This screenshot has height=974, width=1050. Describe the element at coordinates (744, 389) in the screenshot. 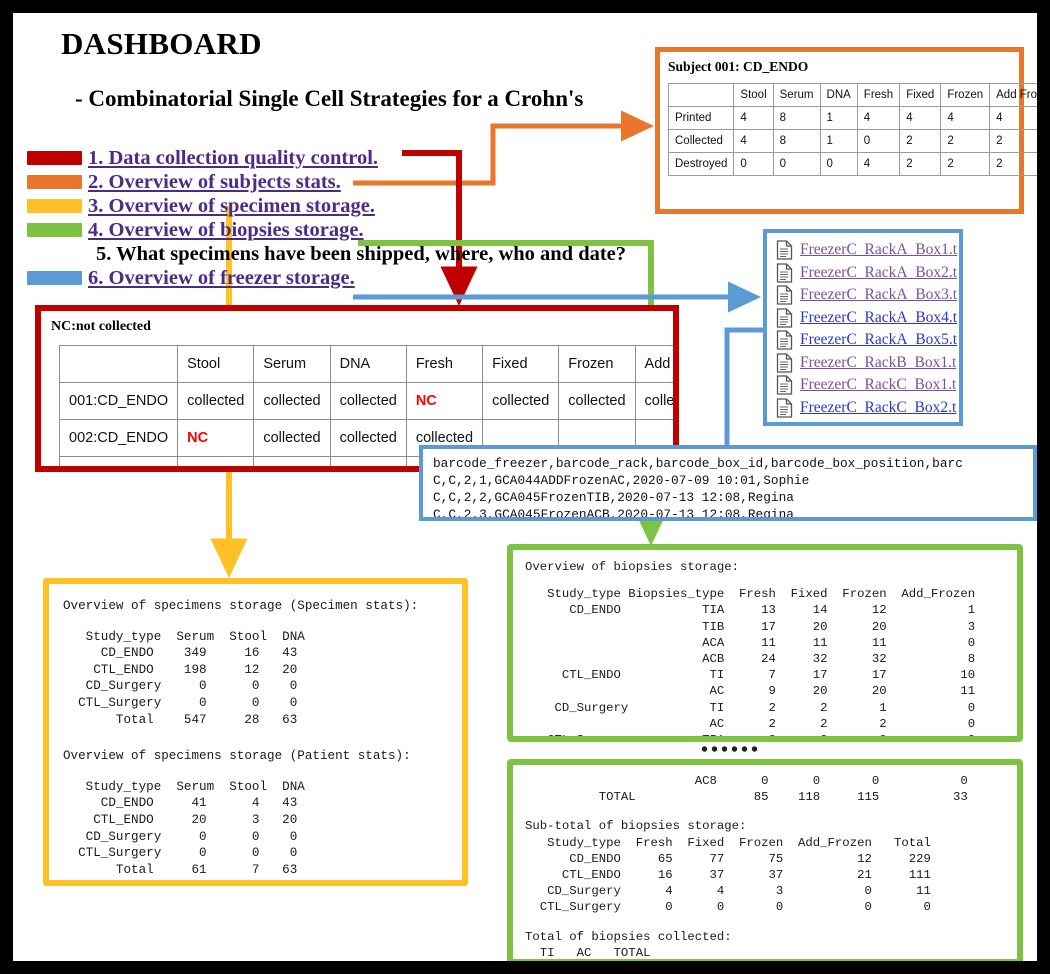

I see `connector-blue-secondary` at that location.